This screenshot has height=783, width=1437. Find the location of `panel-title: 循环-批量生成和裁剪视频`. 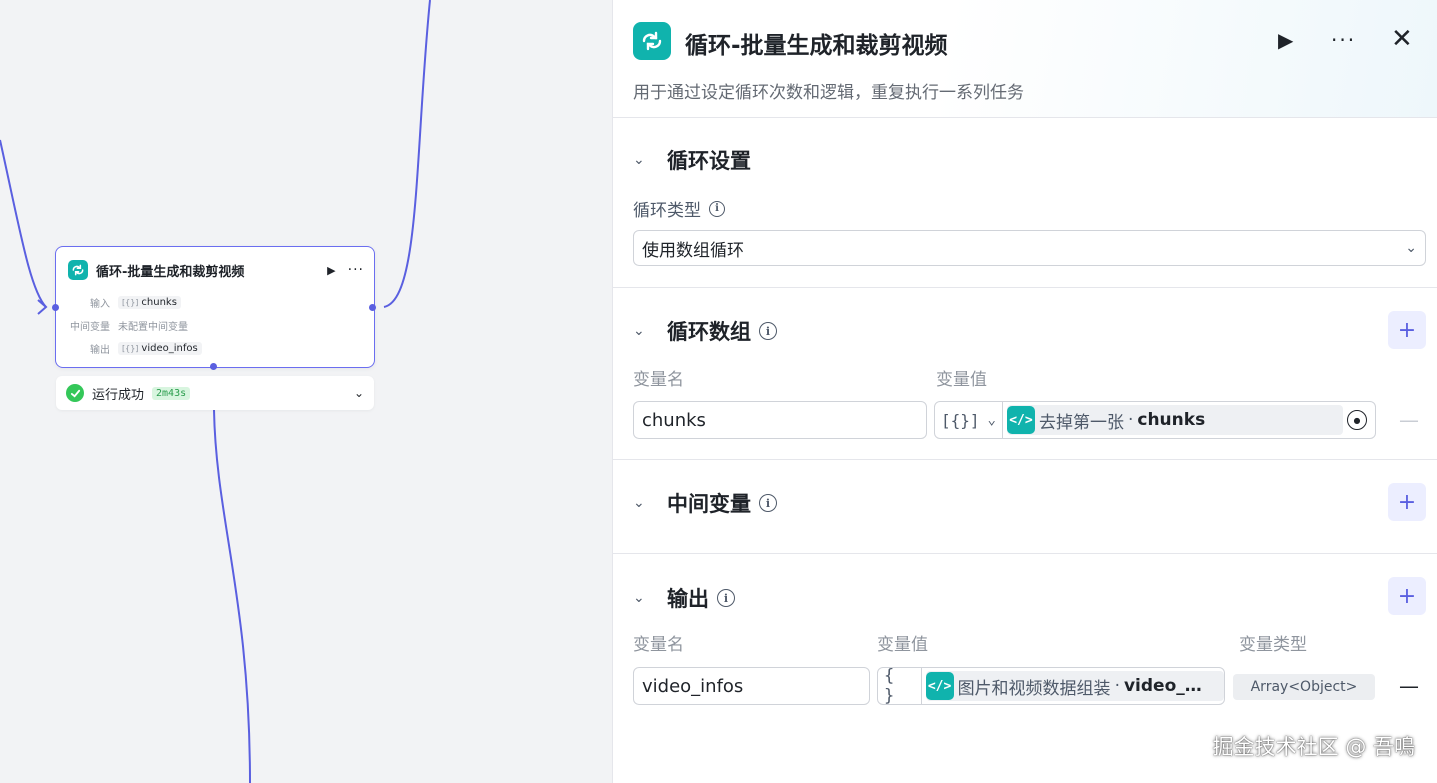

panel-title: 循环-批量生成和裁剪视频 is located at coordinates (816, 43).